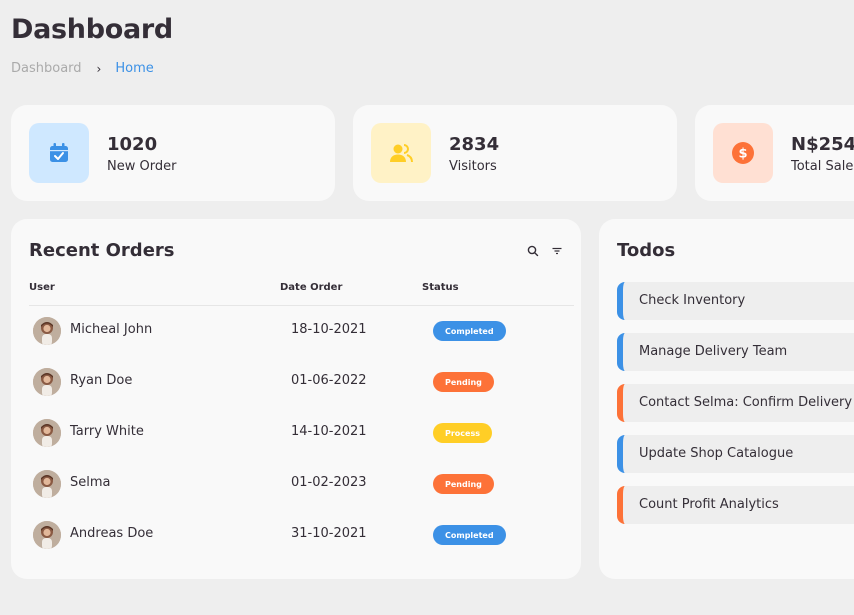  What do you see at coordinates (557, 250) in the screenshot?
I see `filter-icon` at bounding box center [557, 250].